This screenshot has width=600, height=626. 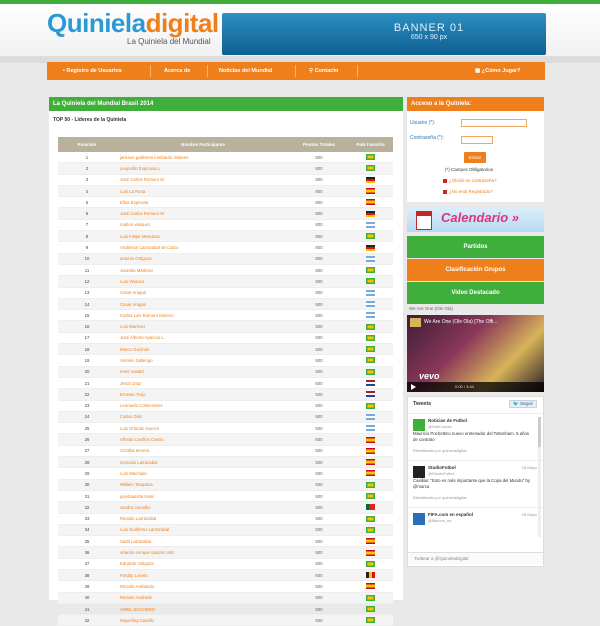 What do you see at coordinates (87, 406) in the screenshot?
I see `position-cell: 23` at bounding box center [87, 406].